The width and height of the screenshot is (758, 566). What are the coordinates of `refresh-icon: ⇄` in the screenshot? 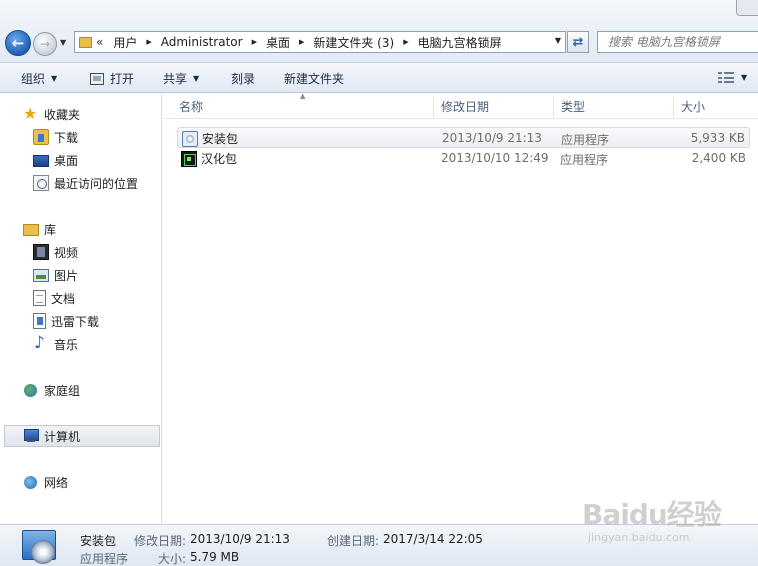 It's located at (578, 42).